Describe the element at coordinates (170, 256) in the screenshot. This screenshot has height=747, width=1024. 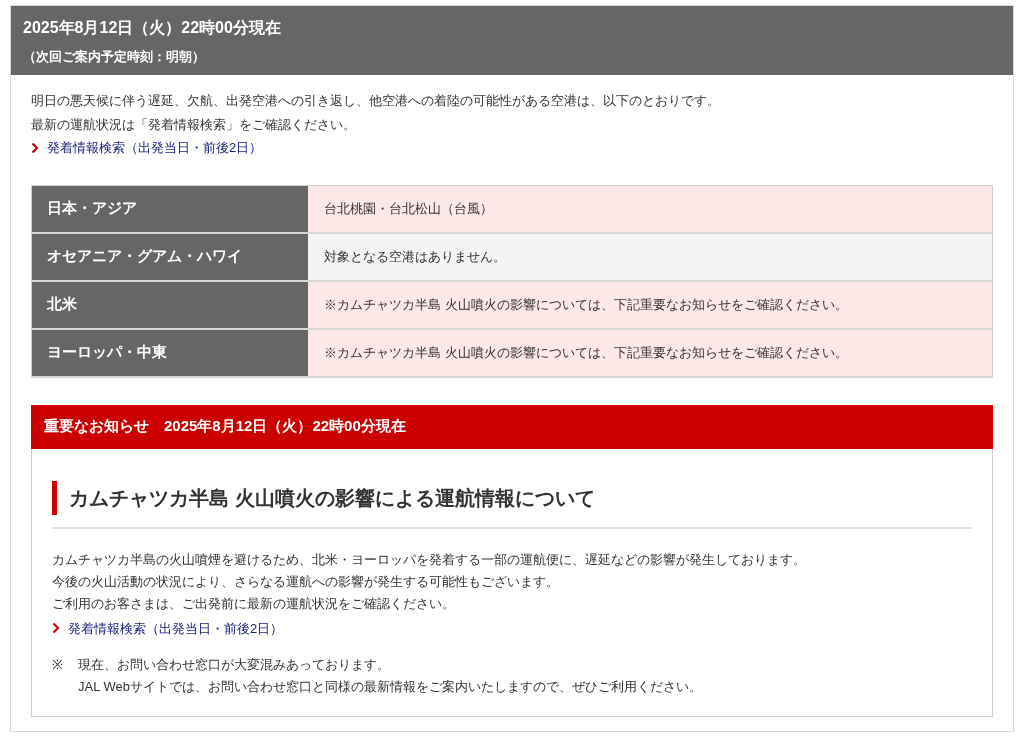
I see `region-cell: オセアニア・グアム・ハワイ` at that location.